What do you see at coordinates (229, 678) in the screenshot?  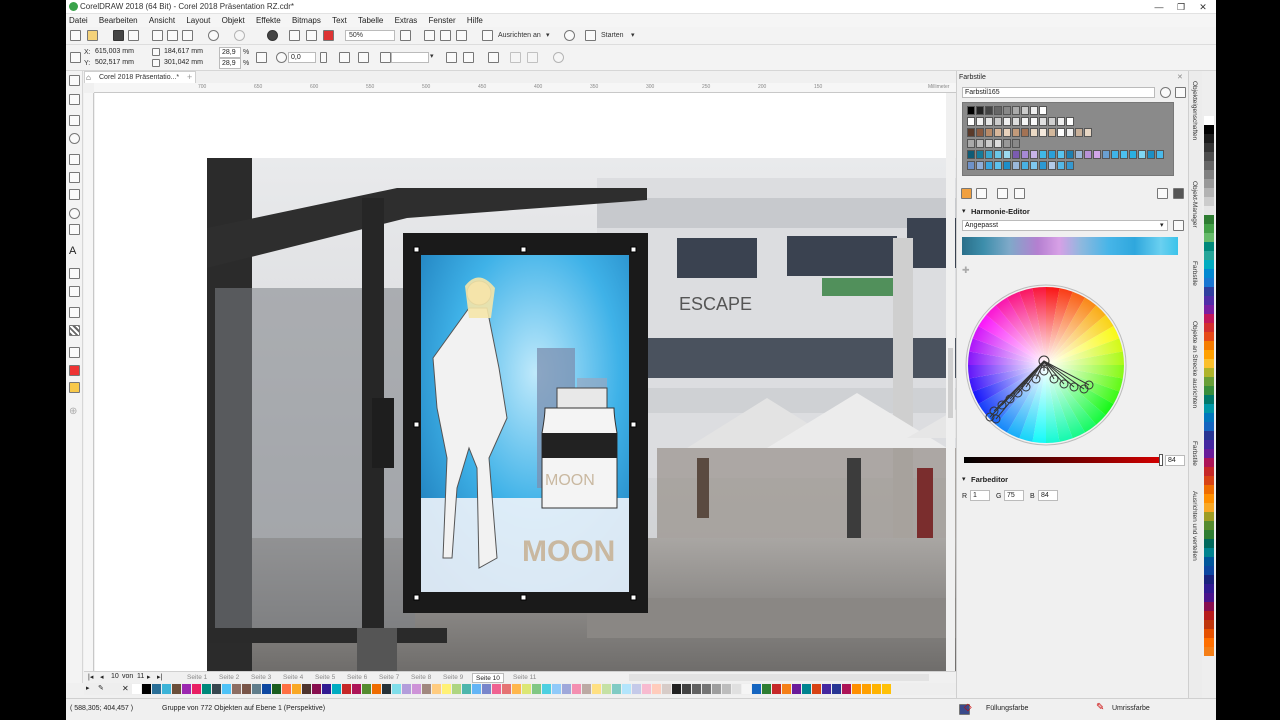 I see `page-tab: Seite 2` at bounding box center [229, 678].